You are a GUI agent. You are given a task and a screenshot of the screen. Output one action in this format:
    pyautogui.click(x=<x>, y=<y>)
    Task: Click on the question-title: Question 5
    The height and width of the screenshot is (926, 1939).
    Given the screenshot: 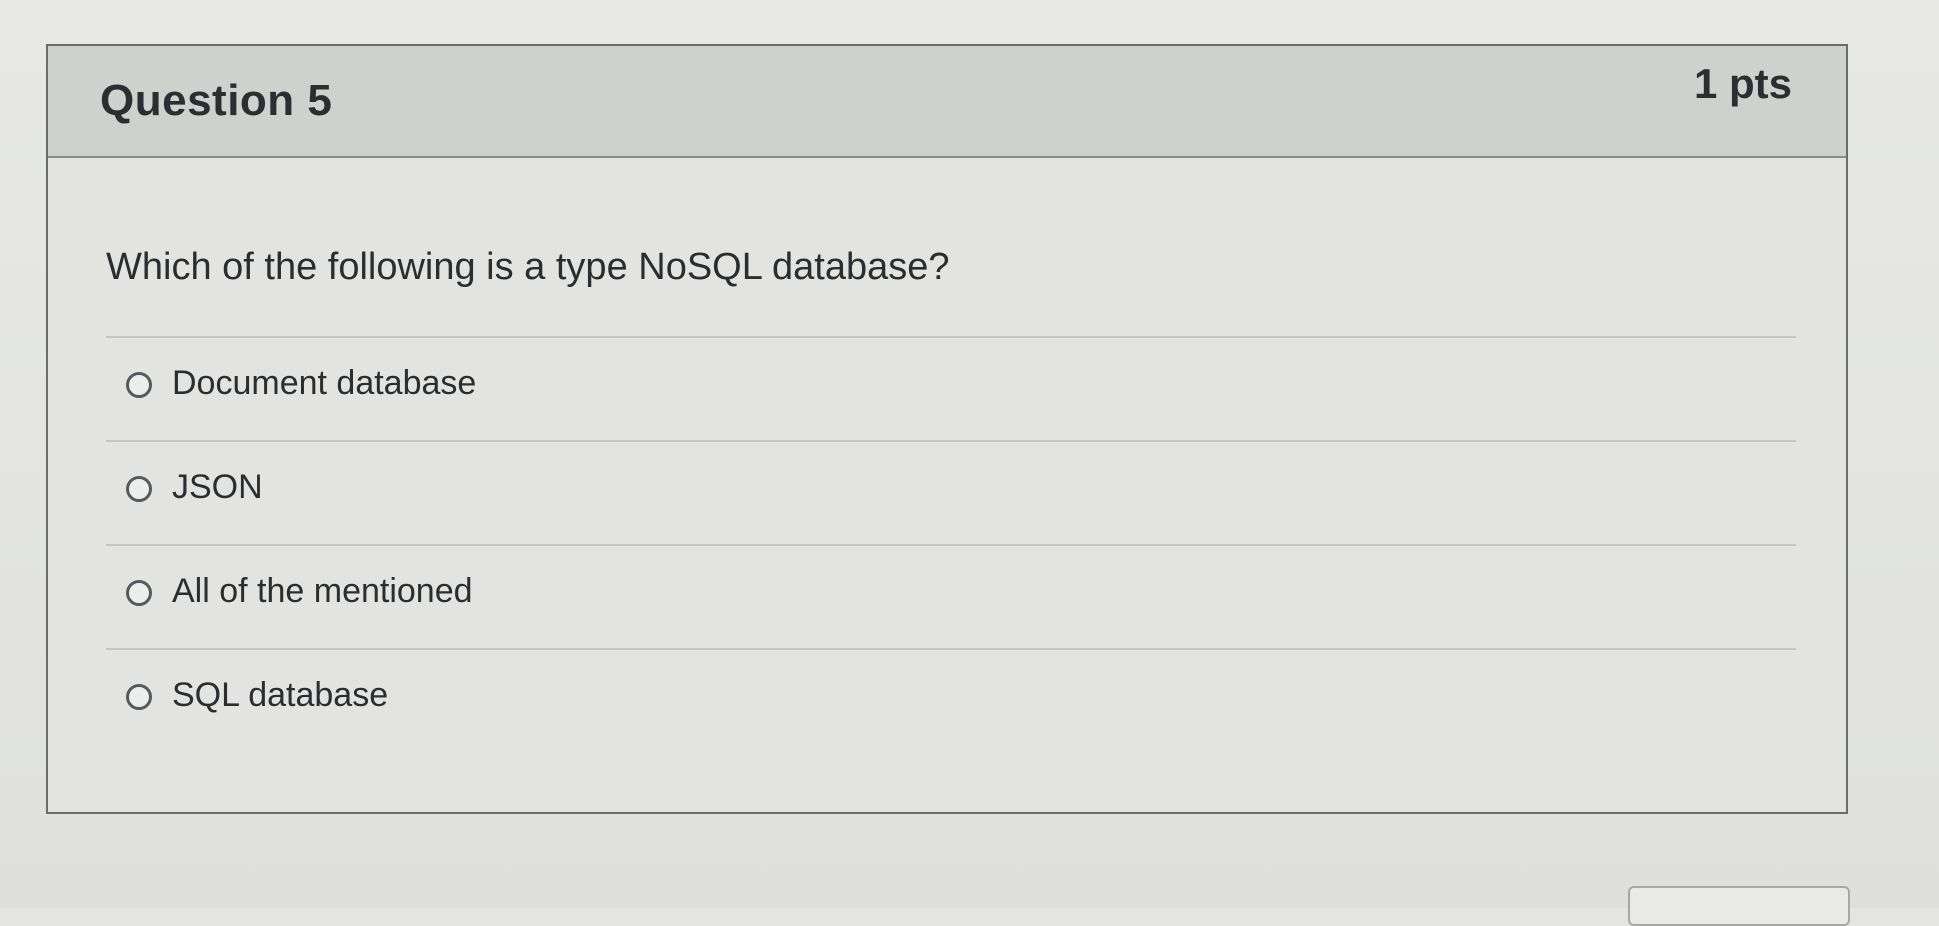 What is the action you would take?
    pyautogui.click(x=216, y=100)
    